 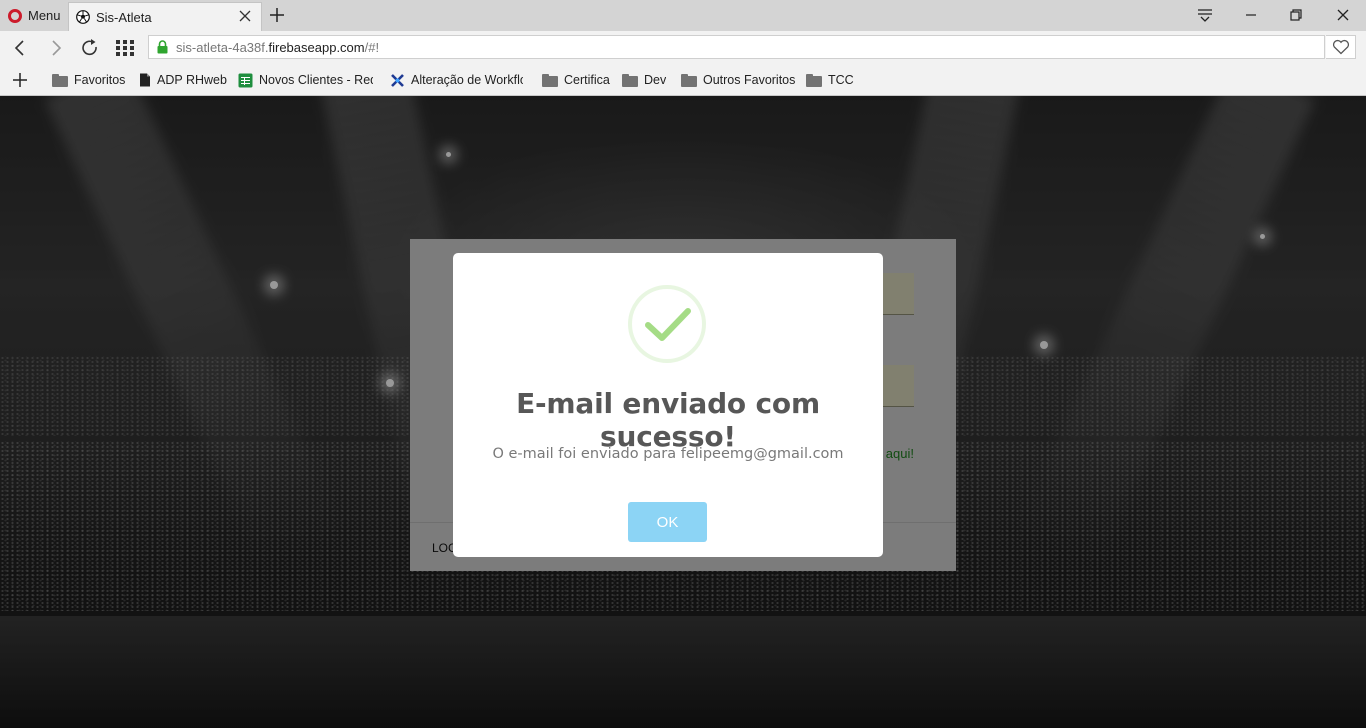 What do you see at coordinates (305, 80) in the screenshot?
I see `bookmark-novos-clientes: Novos Clientes - Rede` at bounding box center [305, 80].